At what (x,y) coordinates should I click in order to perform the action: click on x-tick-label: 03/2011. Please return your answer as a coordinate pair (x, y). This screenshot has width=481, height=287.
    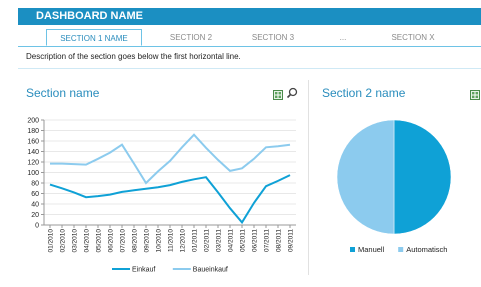
    Looking at the image, I should click on (219, 240).